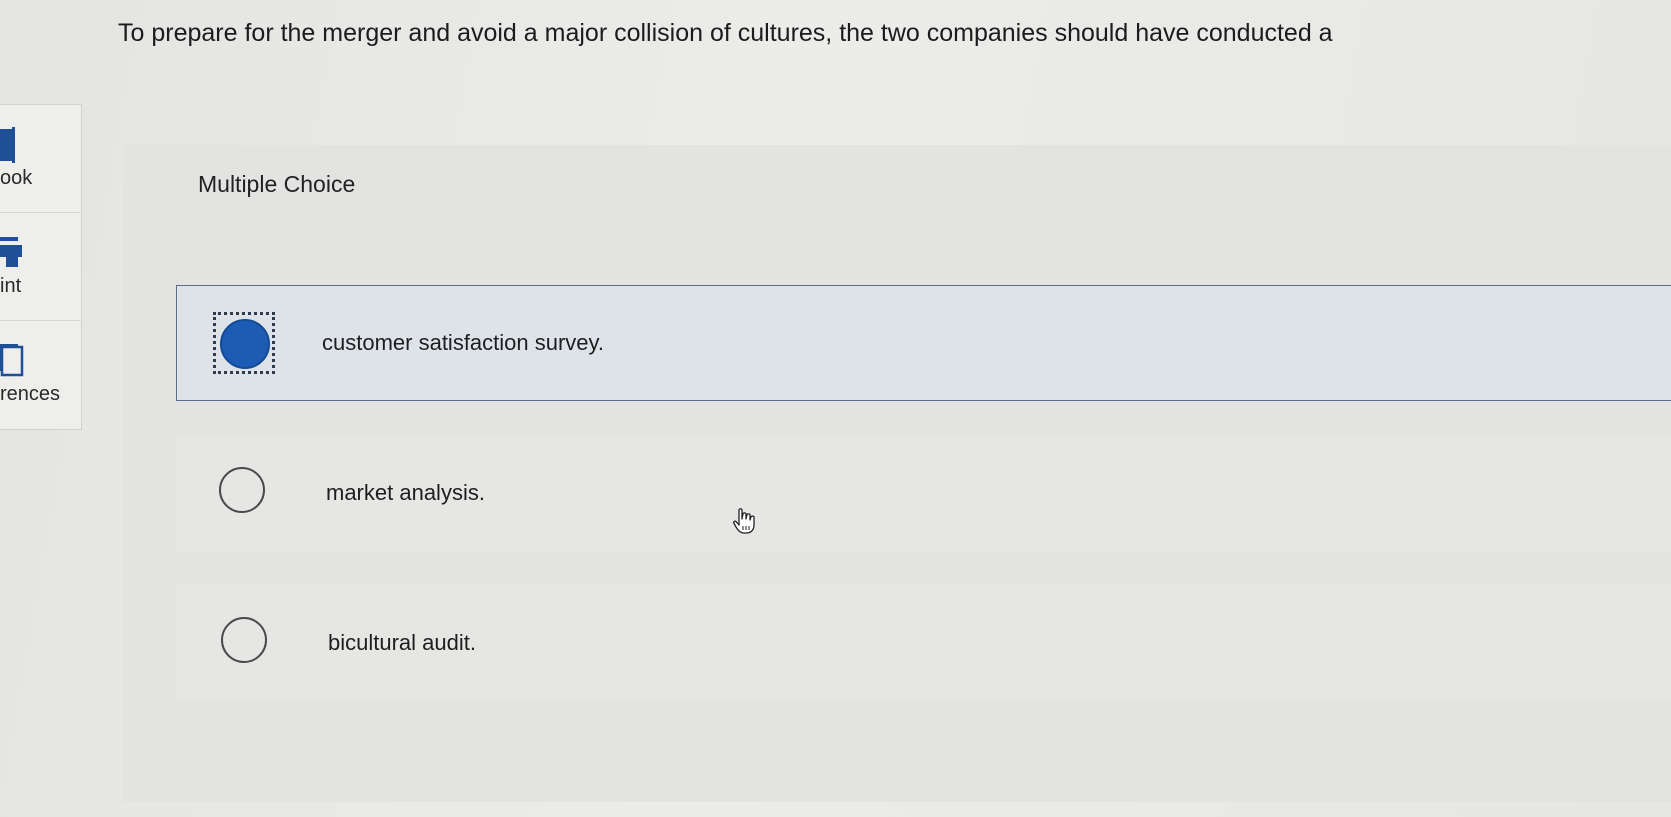 The height and width of the screenshot is (817, 1671). I want to click on sidebar-item-ebook: ook, so click(41, 159).